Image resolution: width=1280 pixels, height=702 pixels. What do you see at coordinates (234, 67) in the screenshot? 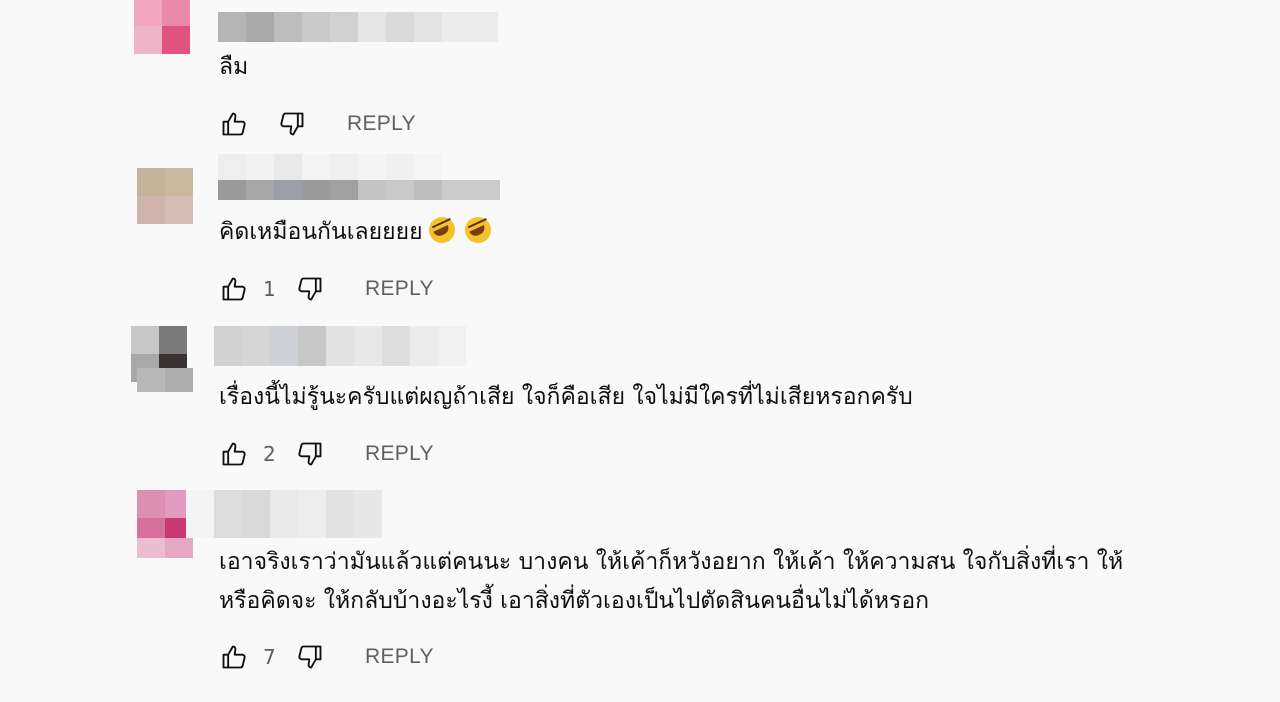
I see `comment-text: ลืม` at bounding box center [234, 67].